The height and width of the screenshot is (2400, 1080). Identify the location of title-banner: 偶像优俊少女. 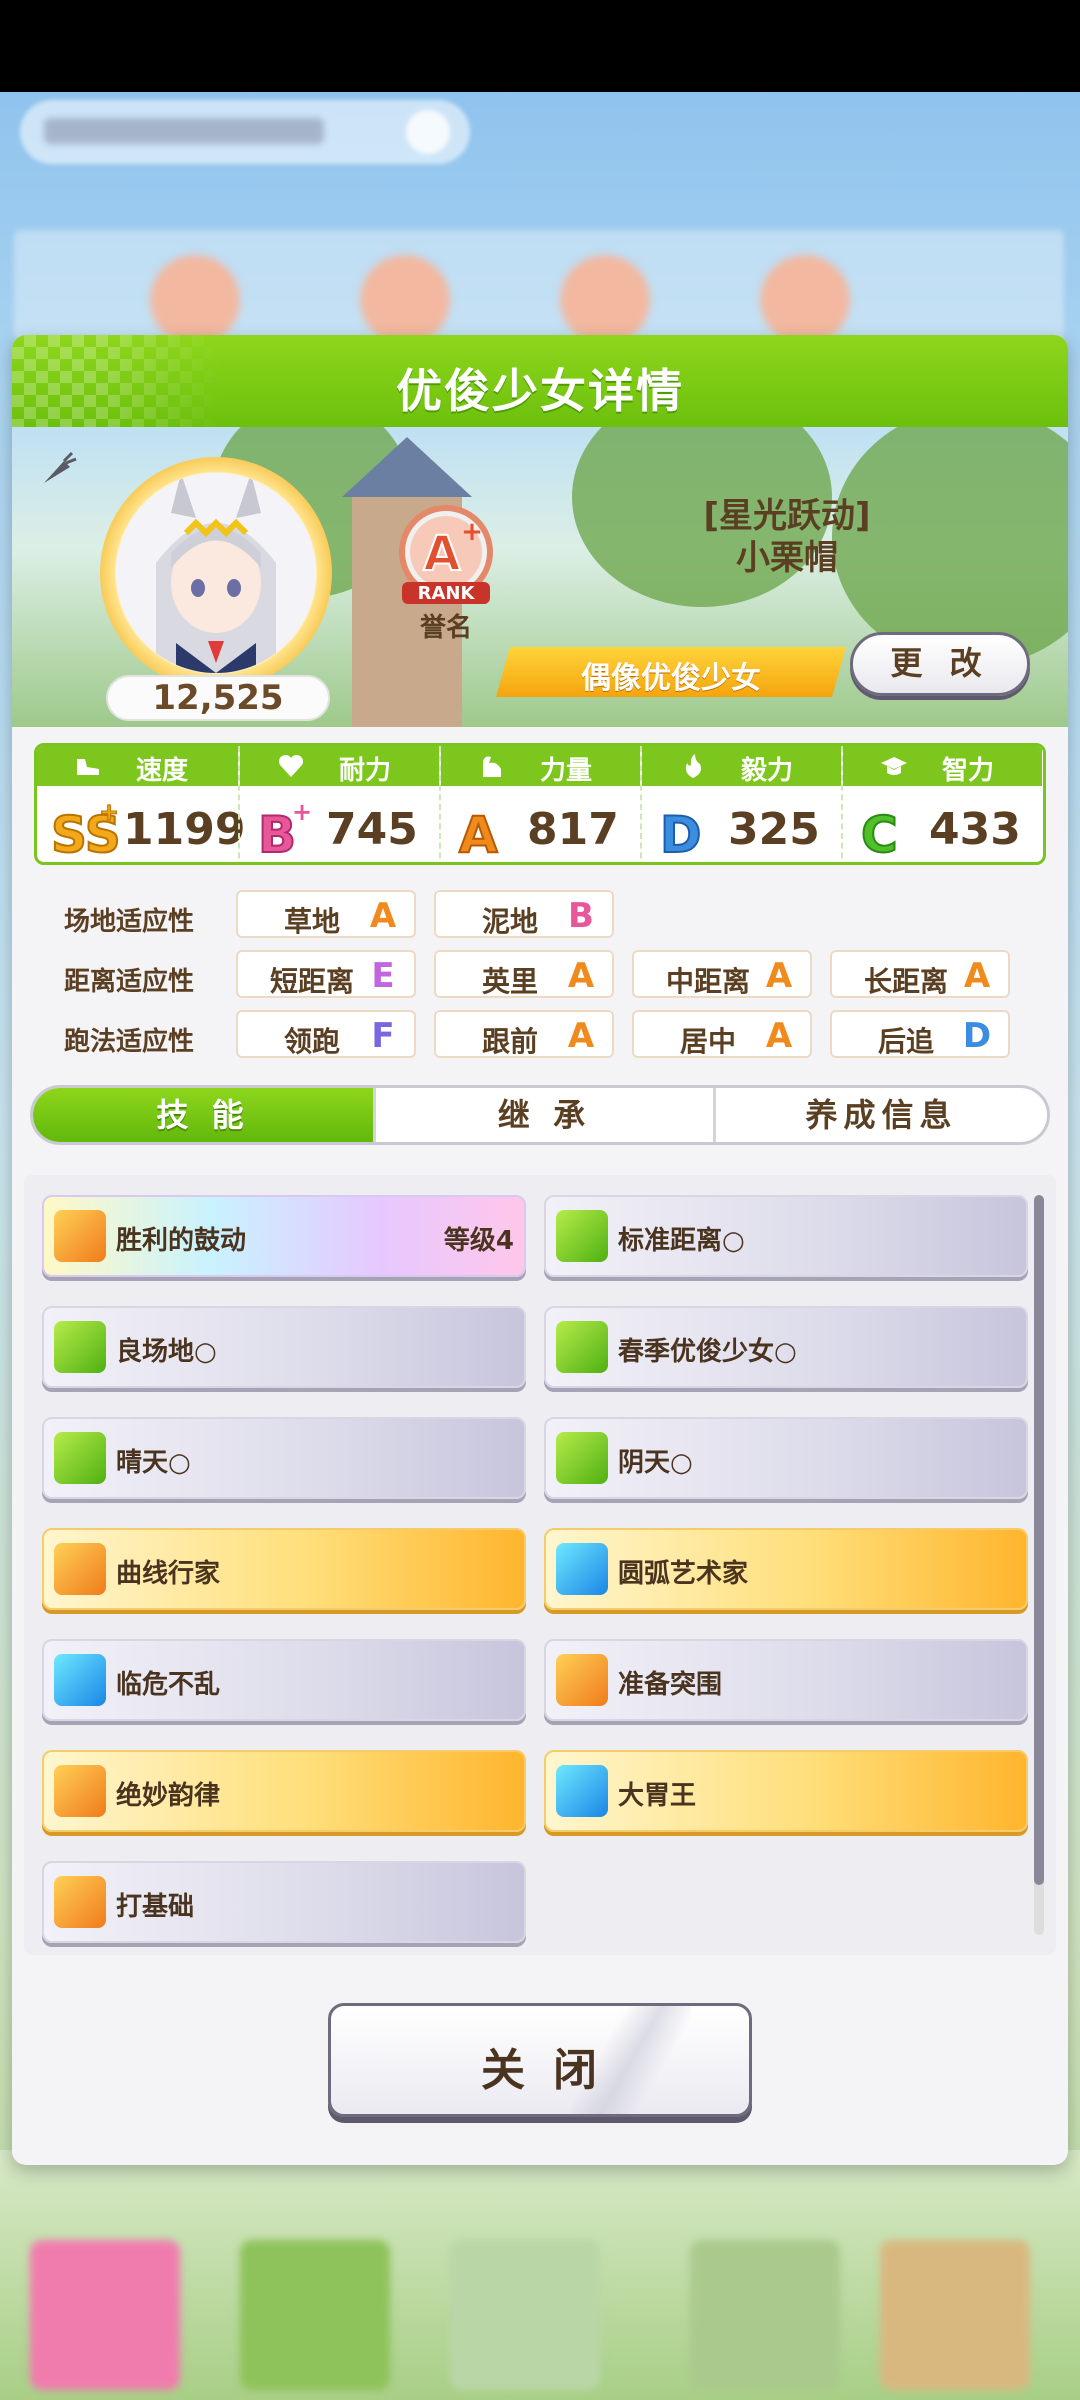
(671, 672).